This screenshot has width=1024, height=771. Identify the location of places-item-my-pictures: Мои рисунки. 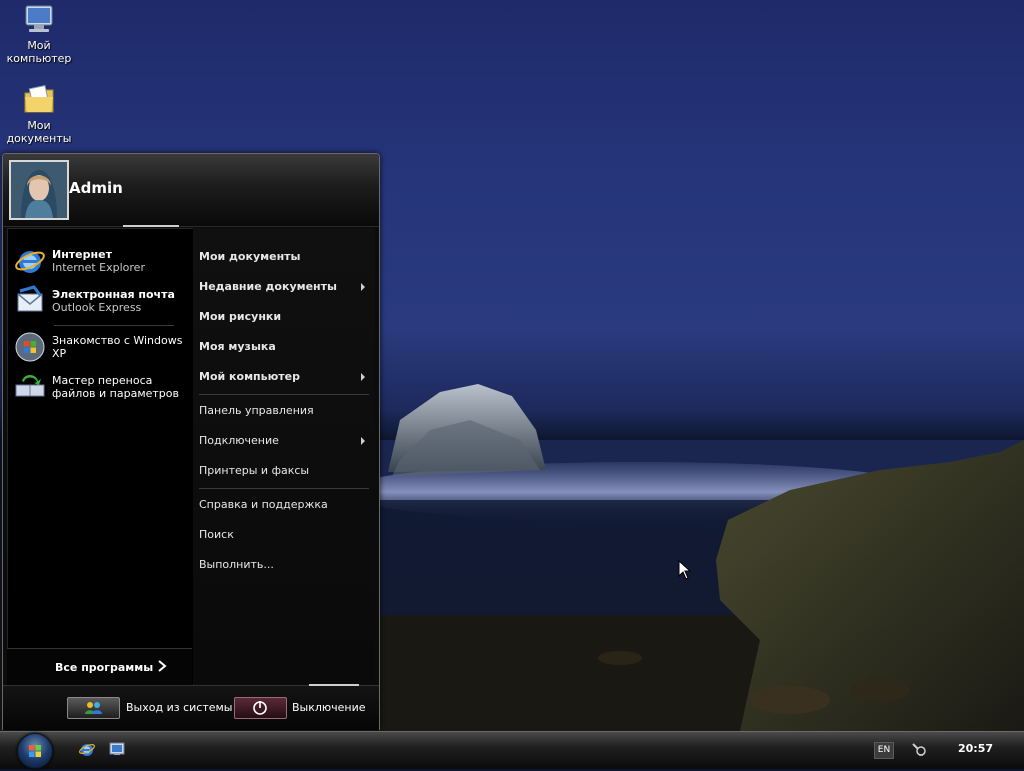
(283, 317).